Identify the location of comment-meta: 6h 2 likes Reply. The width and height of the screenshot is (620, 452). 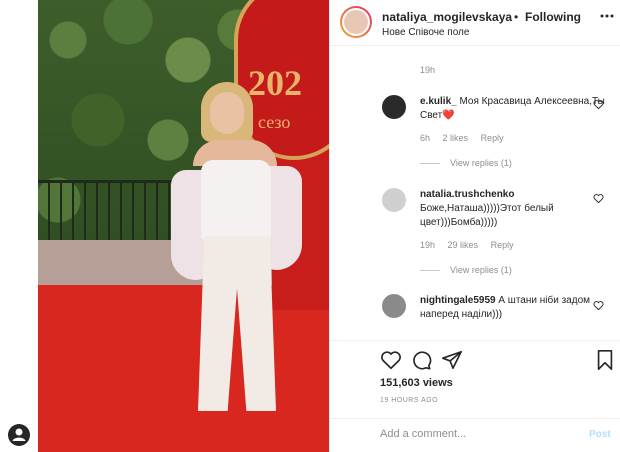
(467, 138).